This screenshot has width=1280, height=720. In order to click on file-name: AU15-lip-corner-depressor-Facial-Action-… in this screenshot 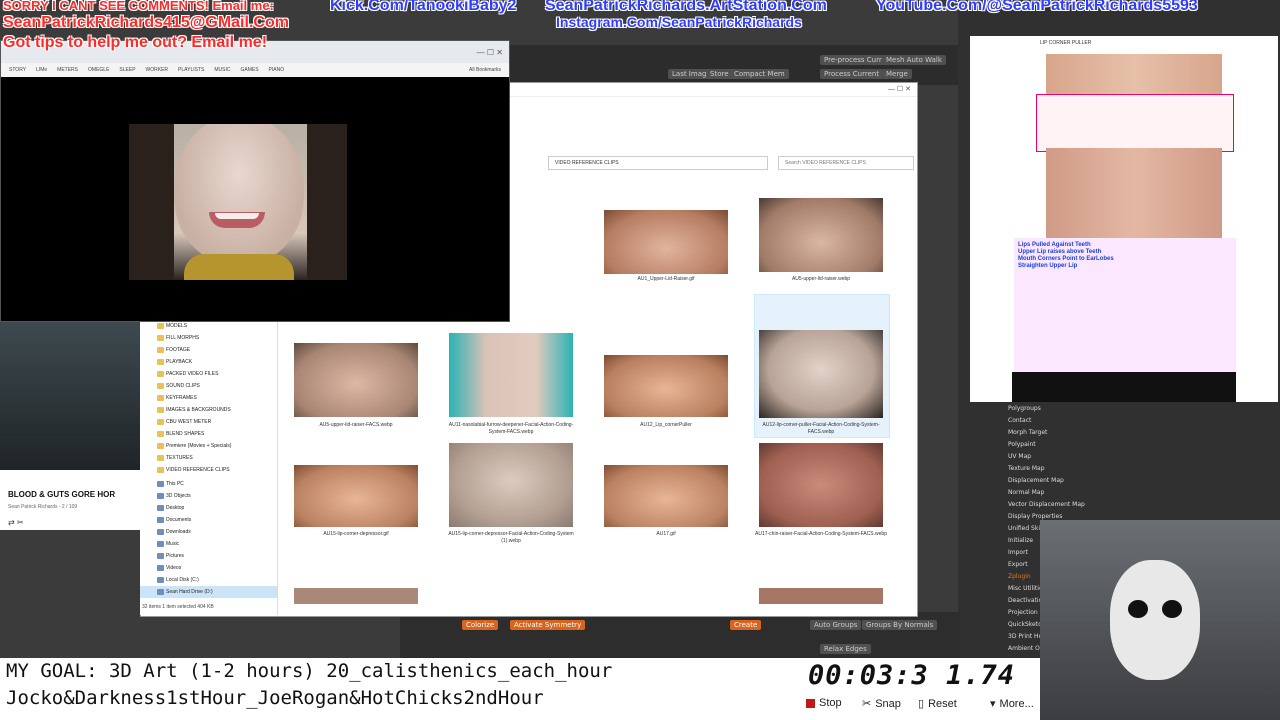, I will do `click(511, 538)`.